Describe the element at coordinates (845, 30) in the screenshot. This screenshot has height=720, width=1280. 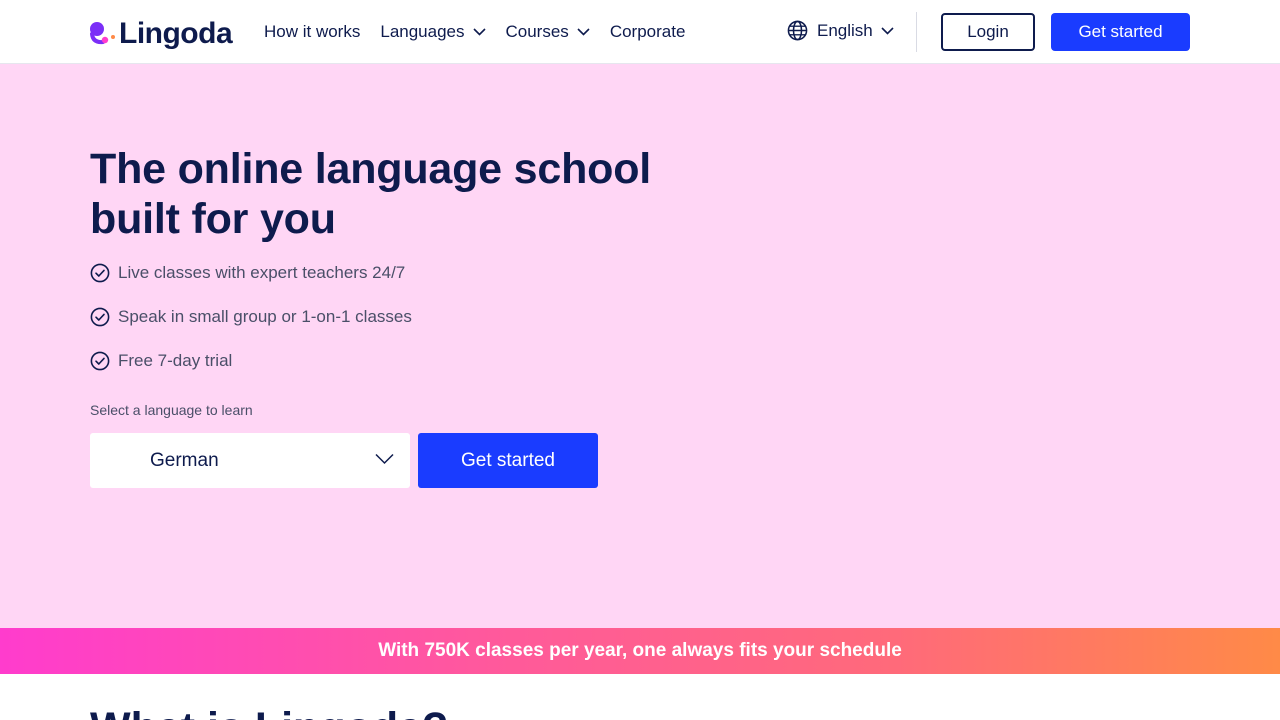
I see `site-language-label: English` at that location.